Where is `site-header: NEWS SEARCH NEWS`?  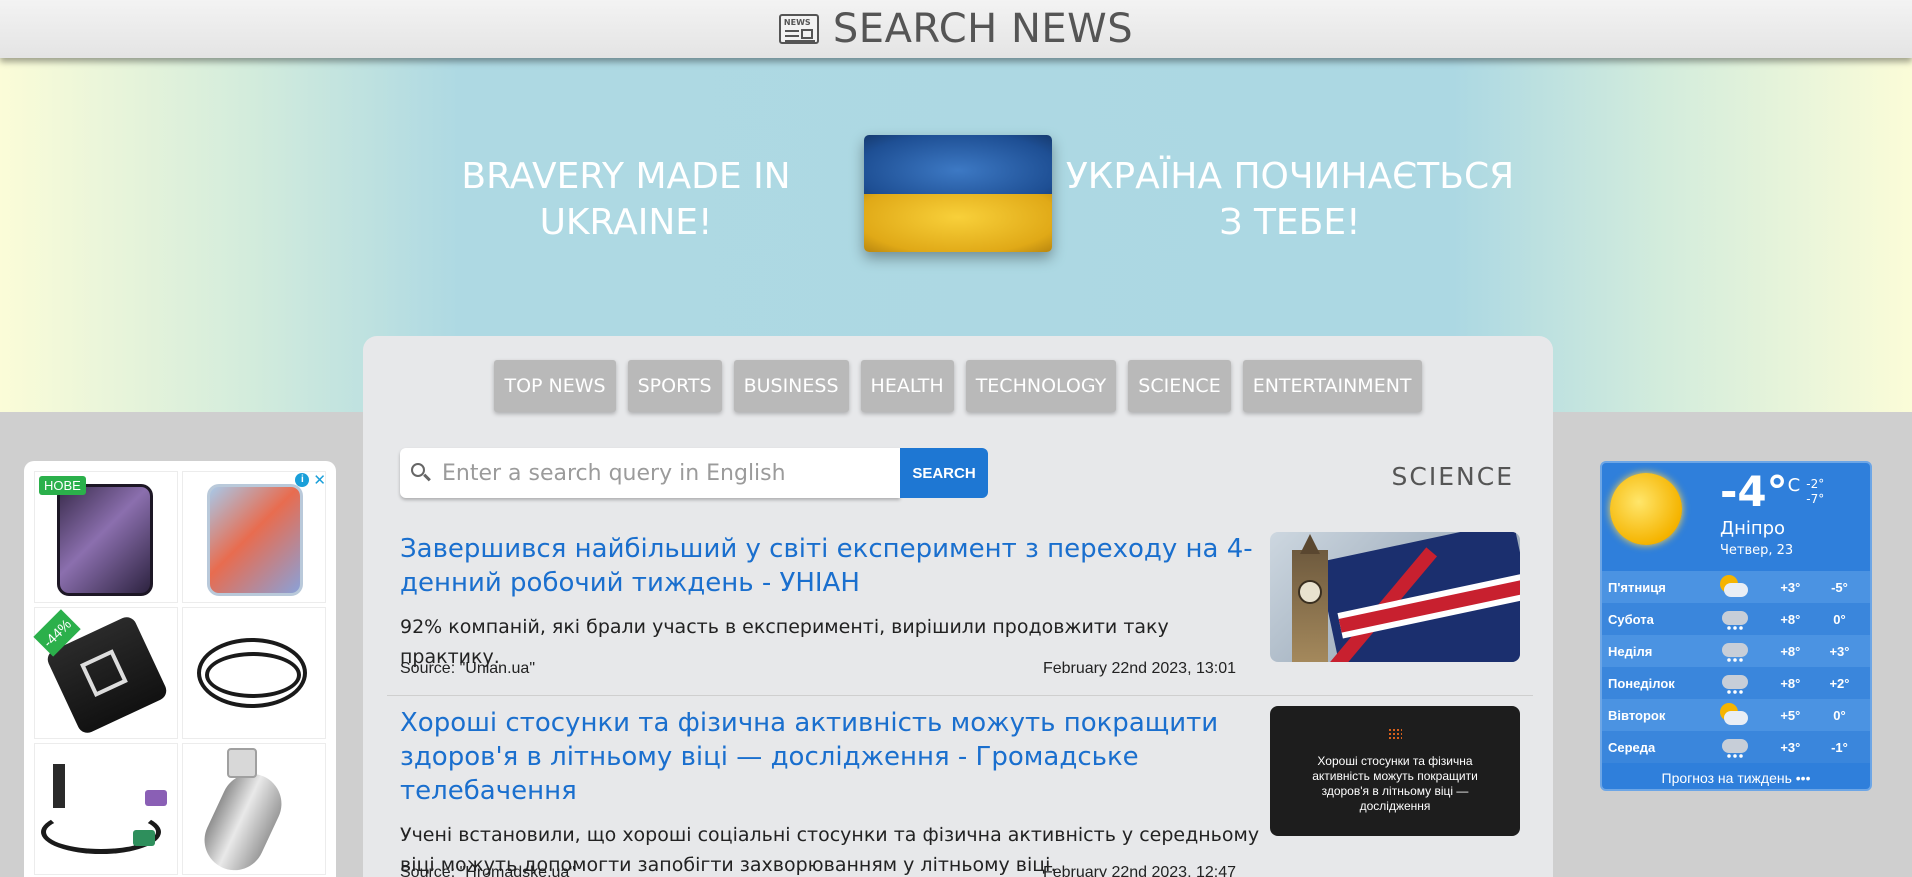 site-header: NEWS SEARCH NEWS is located at coordinates (956, 29).